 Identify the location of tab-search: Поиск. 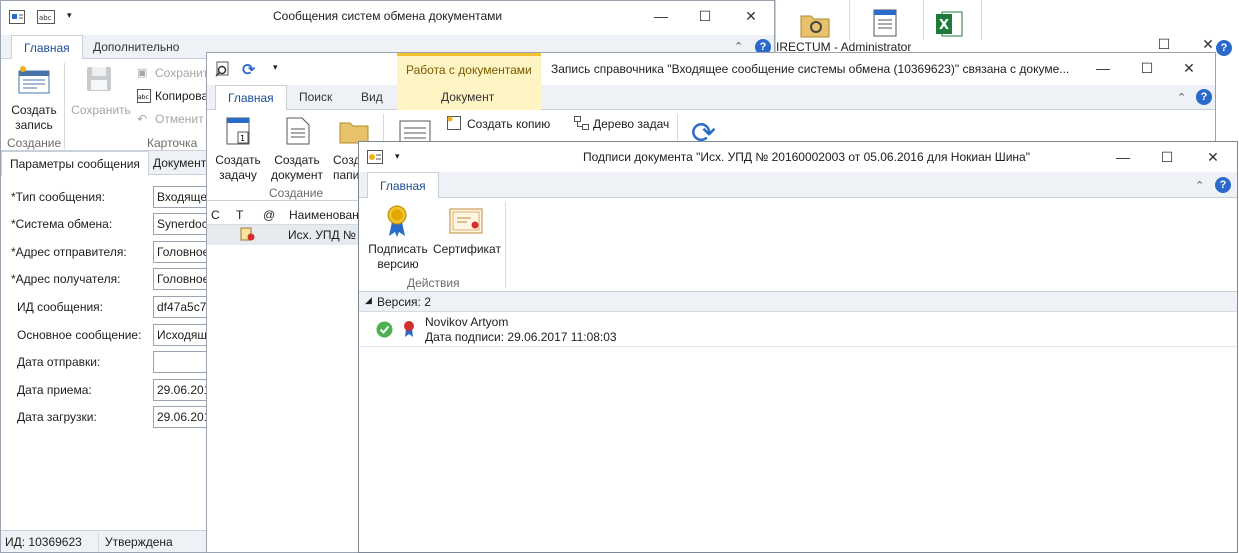
(315, 98).